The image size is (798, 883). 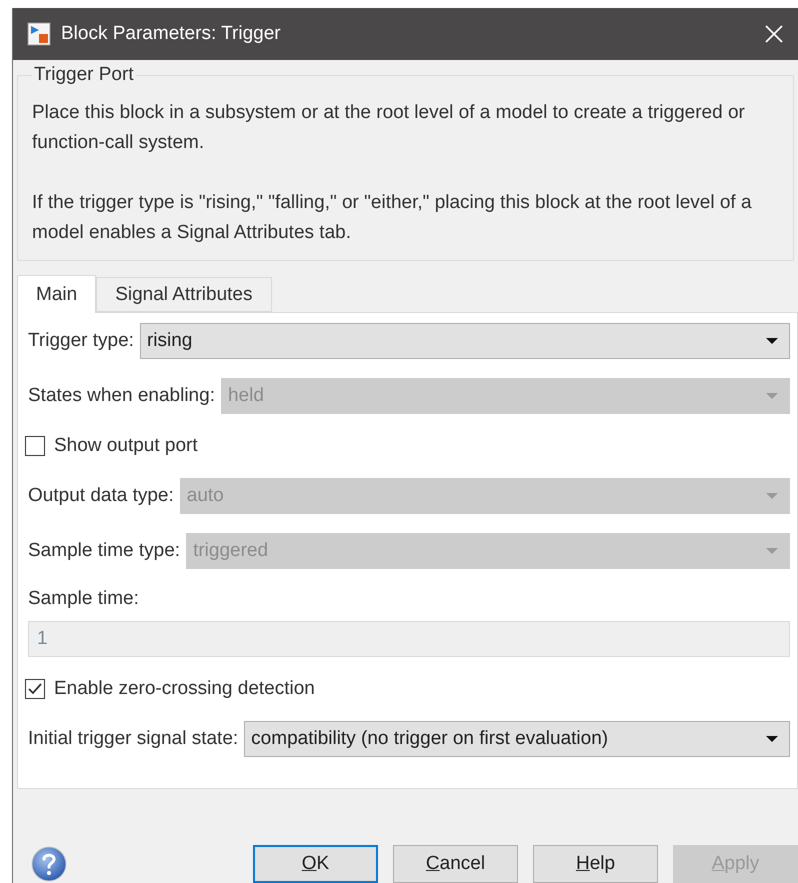 What do you see at coordinates (101, 496) in the screenshot?
I see `field-label: Output data type:` at bounding box center [101, 496].